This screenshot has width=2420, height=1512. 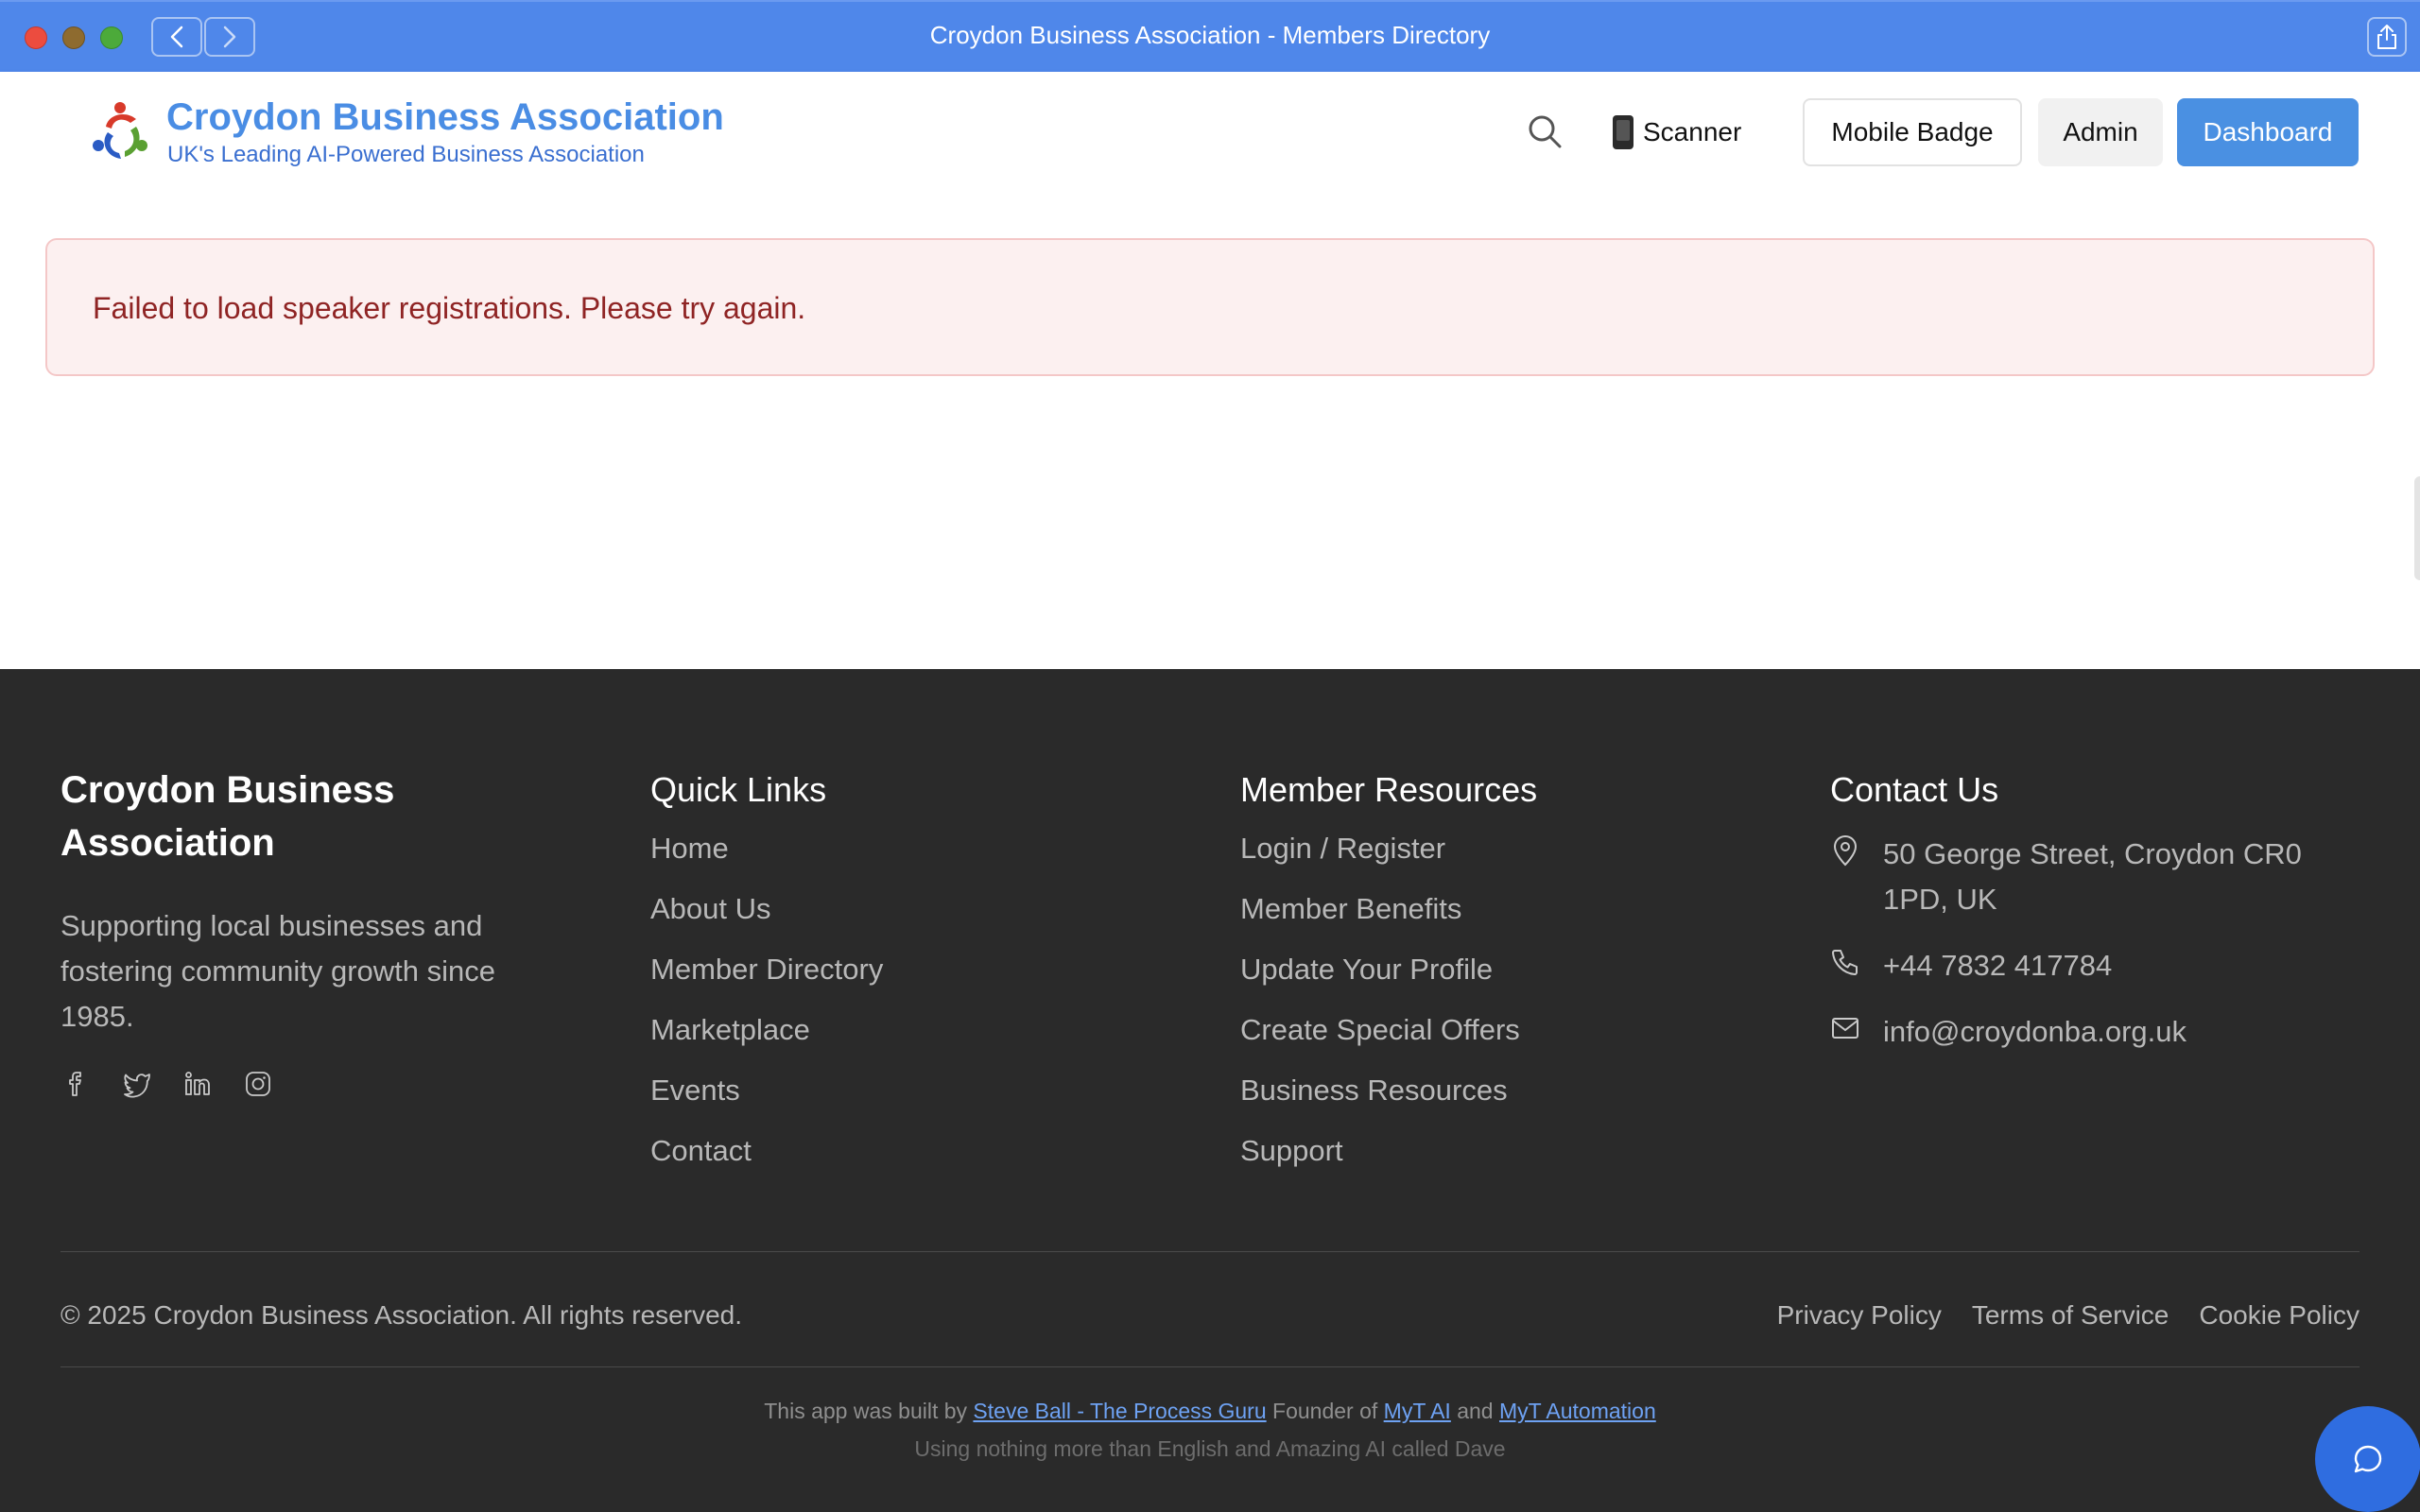 I want to click on mobile-badge-button: Mobile Badge, so click(x=1912, y=132).